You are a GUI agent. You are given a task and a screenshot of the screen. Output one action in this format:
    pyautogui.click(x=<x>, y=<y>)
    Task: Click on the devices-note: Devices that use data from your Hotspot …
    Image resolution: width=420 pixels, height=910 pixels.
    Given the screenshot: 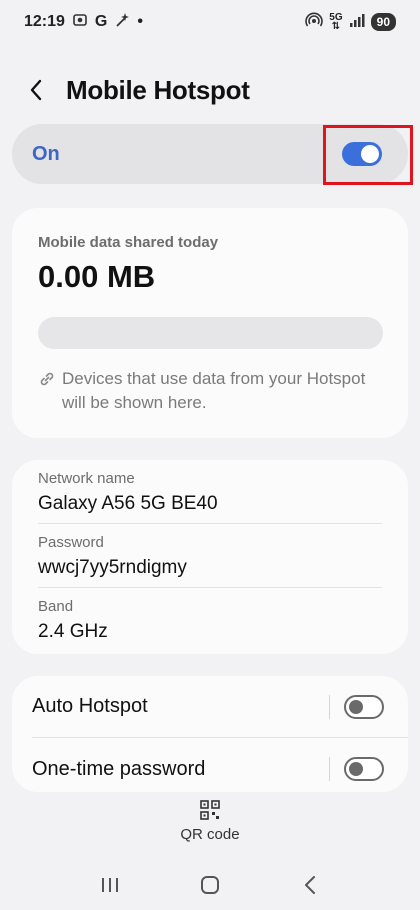 What is the action you would take?
    pyautogui.click(x=210, y=391)
    